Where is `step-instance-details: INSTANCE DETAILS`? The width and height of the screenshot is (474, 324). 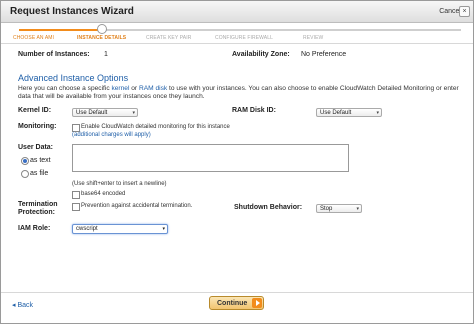 step-instance-details: INSTANCE DETAILS is located at coordinates (102, 38).